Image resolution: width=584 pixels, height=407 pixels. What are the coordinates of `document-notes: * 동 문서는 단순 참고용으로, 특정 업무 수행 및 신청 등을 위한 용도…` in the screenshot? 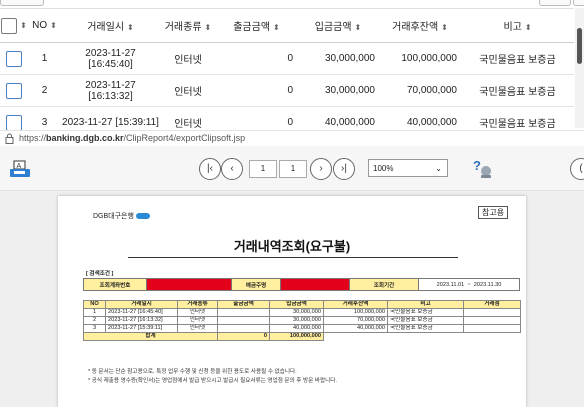 It's located at (212, 377).